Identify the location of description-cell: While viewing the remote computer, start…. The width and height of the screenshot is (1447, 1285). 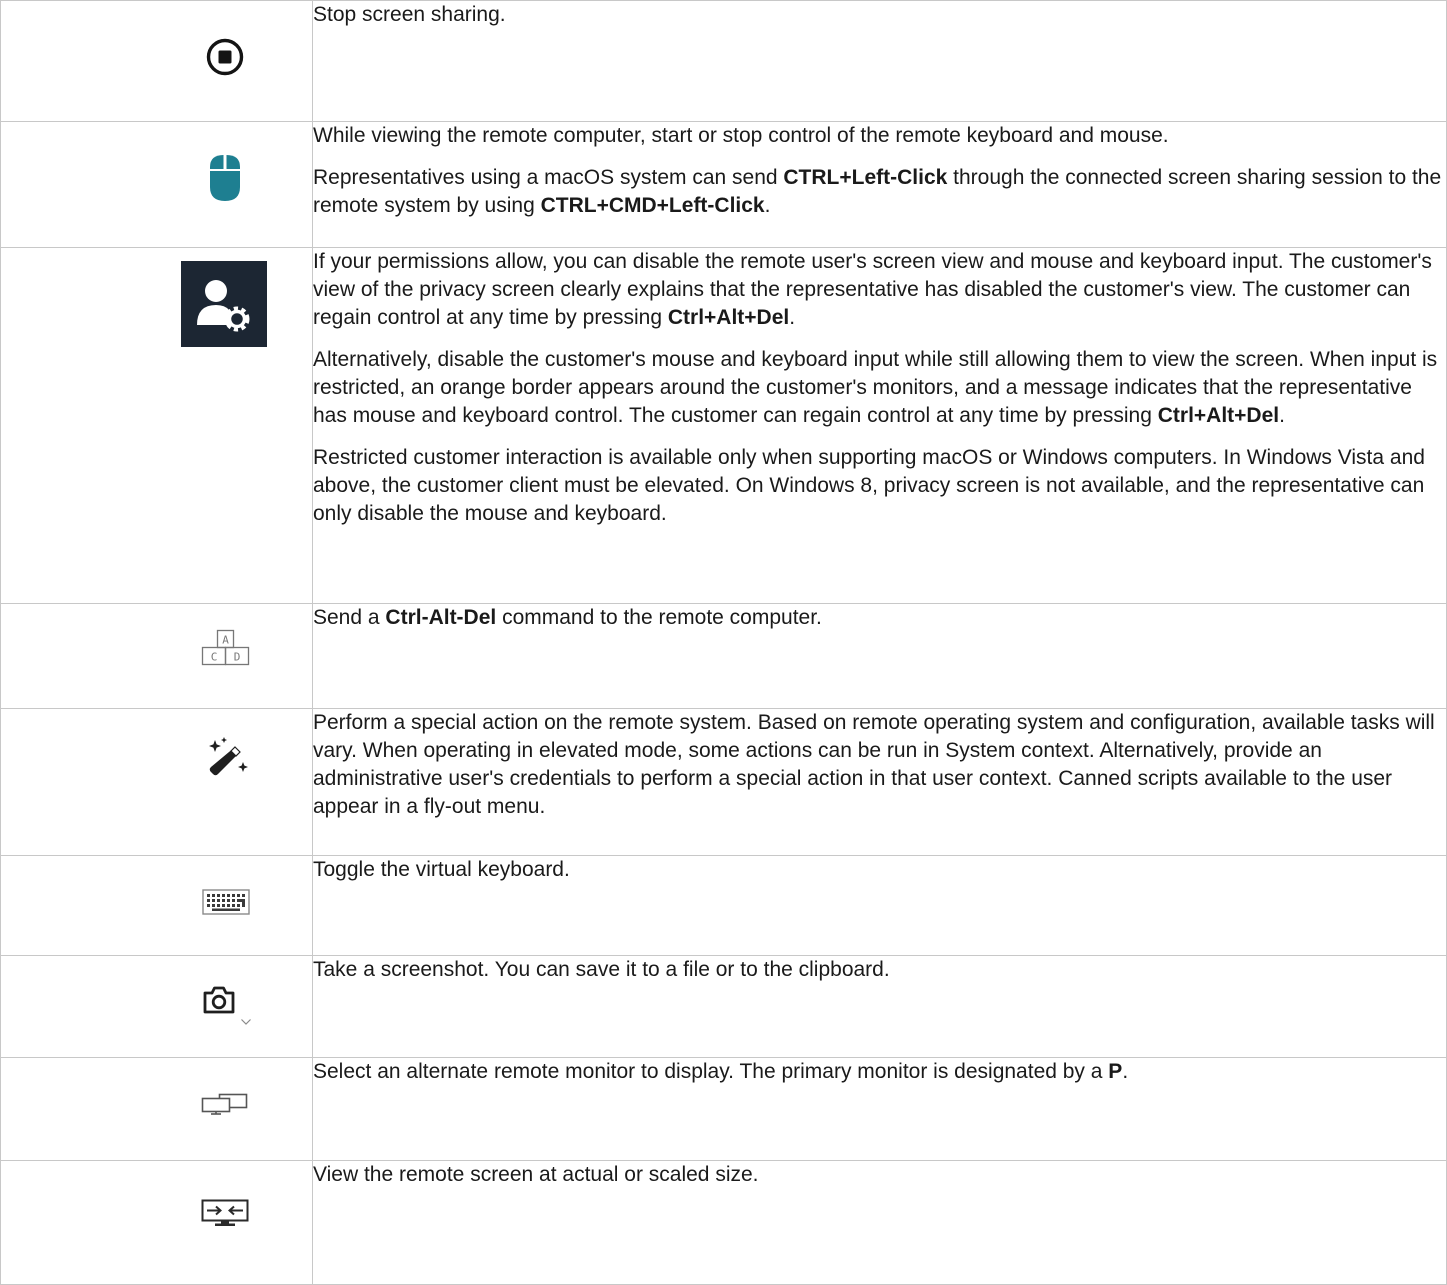
(879, 184).